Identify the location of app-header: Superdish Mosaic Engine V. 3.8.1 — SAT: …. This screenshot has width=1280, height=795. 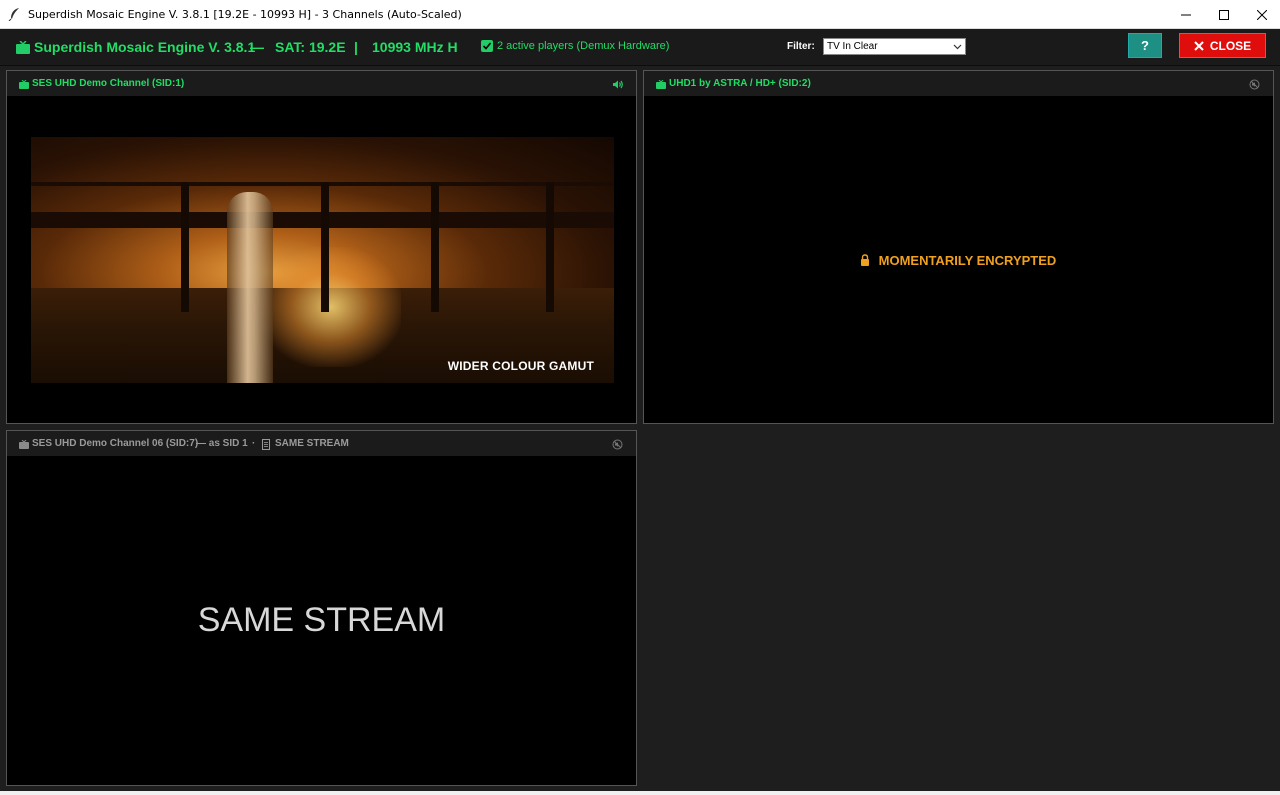
(640, 47).